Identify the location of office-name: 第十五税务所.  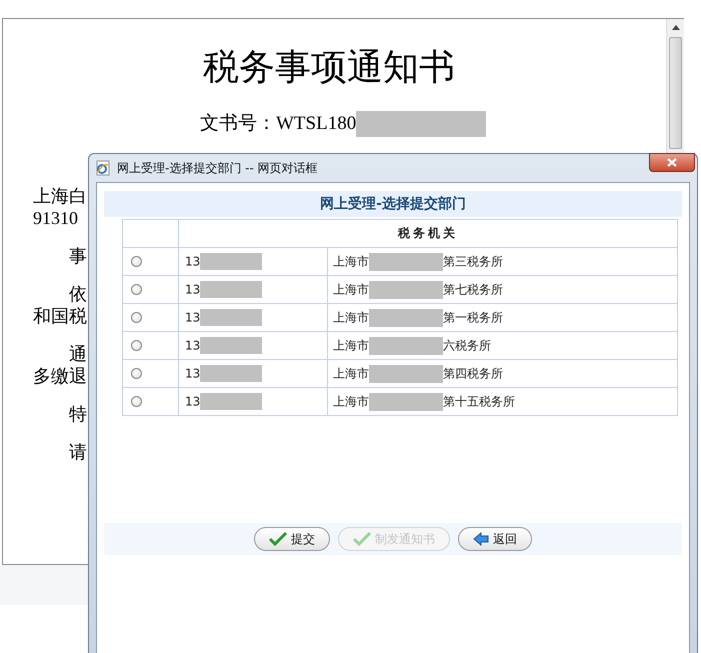
(479, 401).